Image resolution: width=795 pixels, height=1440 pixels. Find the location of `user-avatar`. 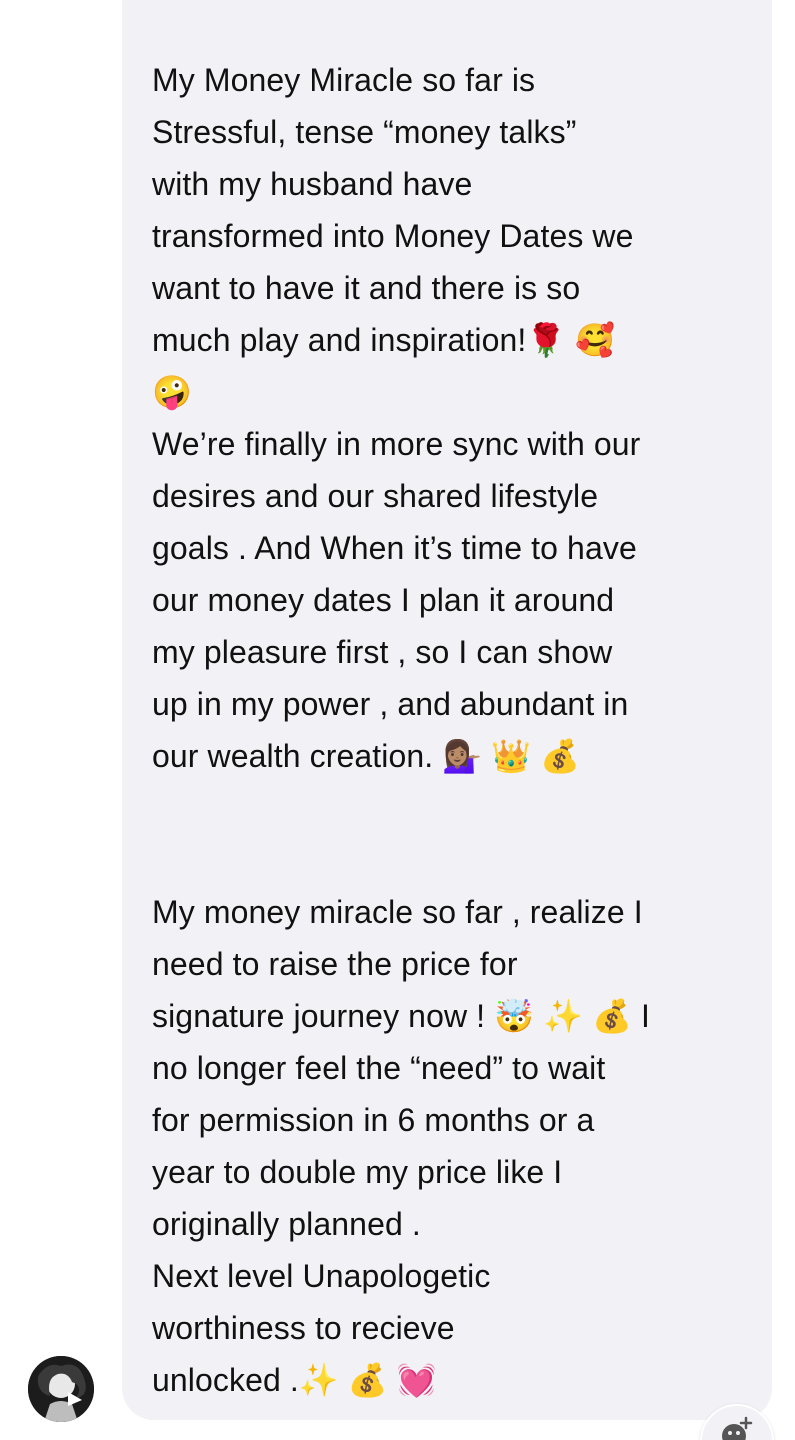

user-avatar is located at coordinates (61, 1389).